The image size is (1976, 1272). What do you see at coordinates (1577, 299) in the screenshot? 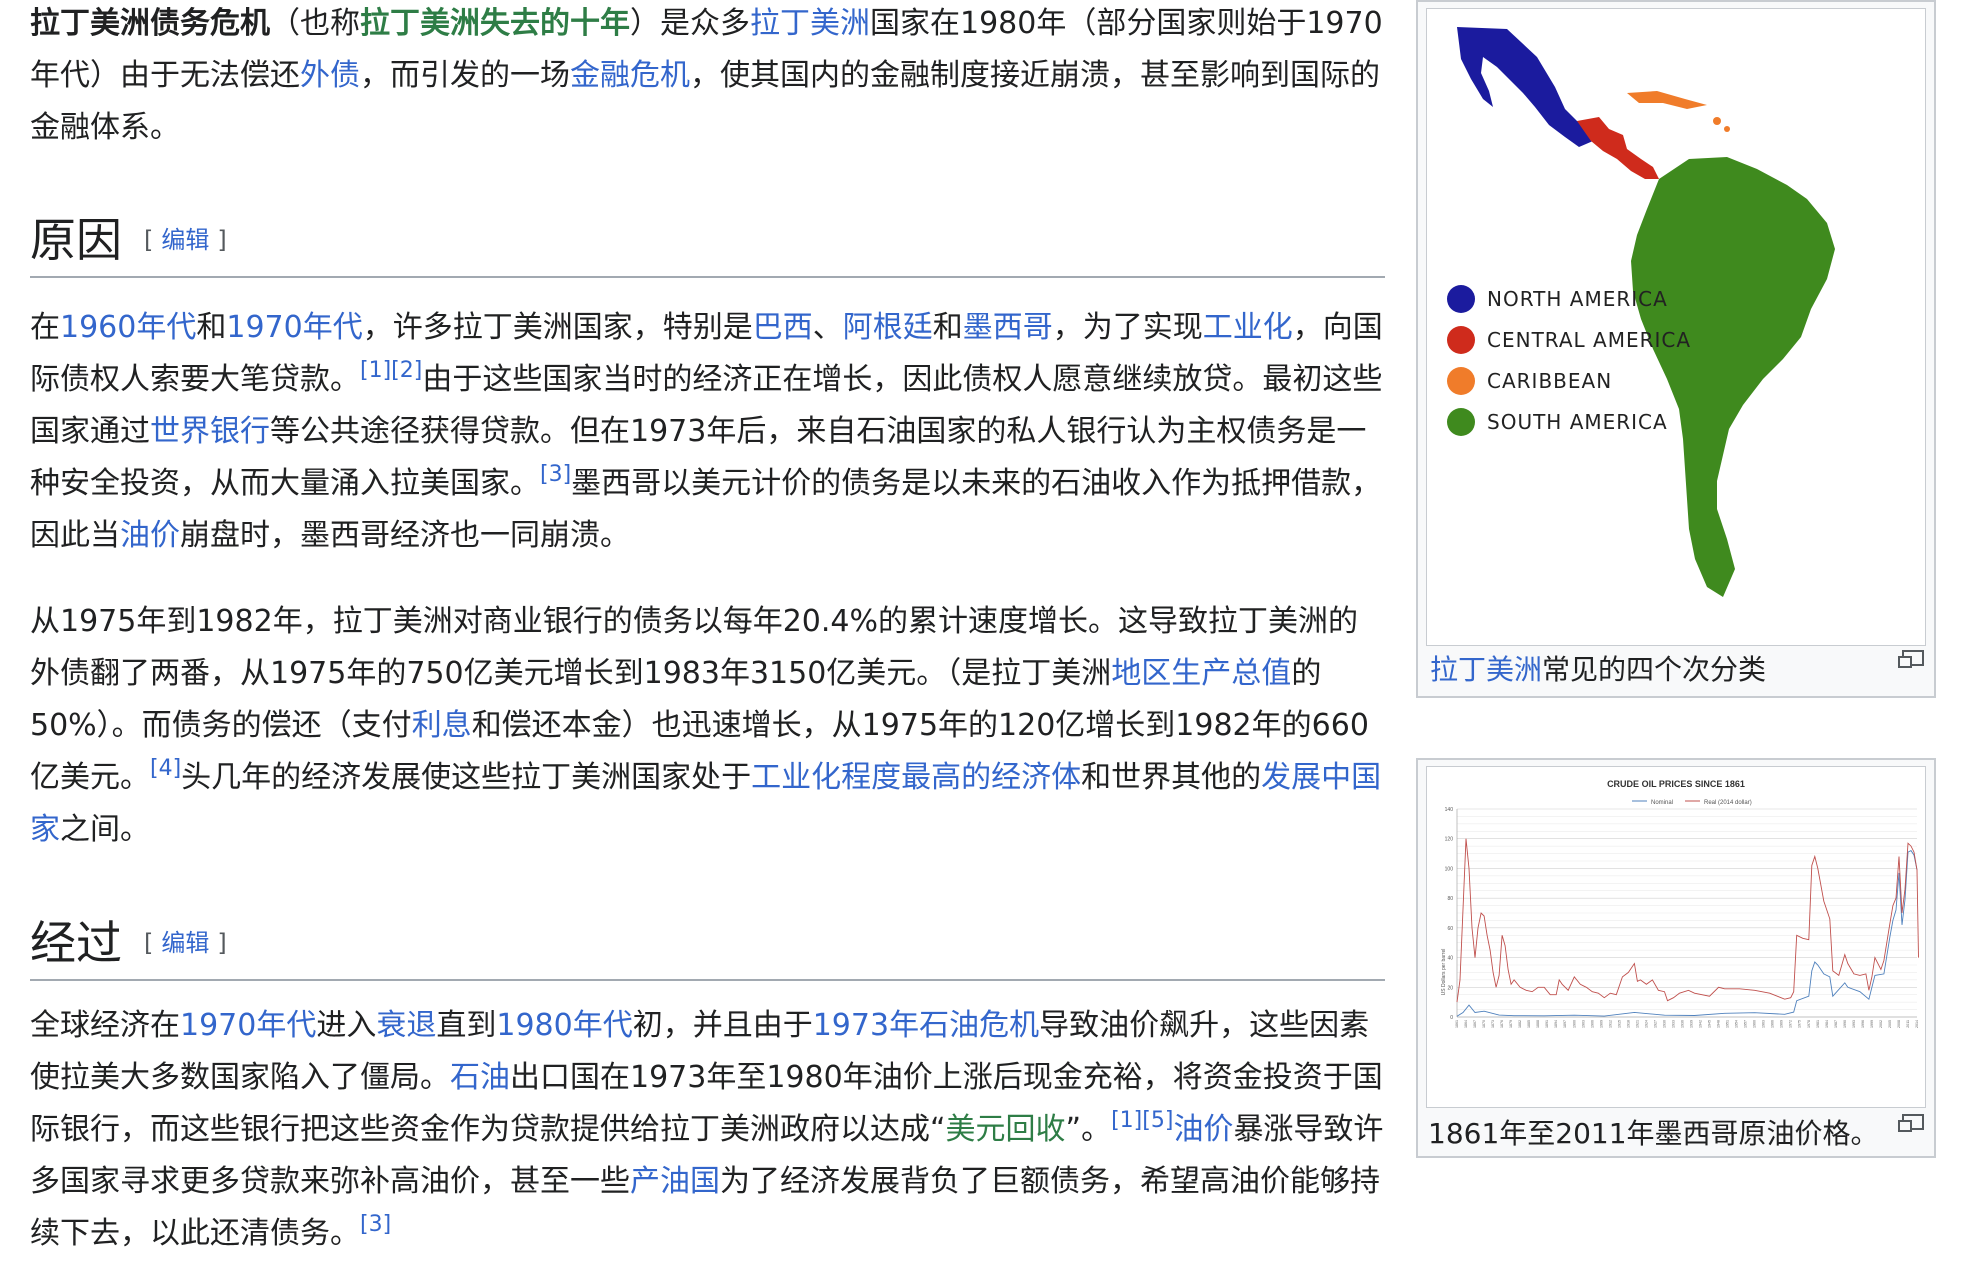
I see `legend-label: NORTH AMERICA` at bounding box center [1577, 299].